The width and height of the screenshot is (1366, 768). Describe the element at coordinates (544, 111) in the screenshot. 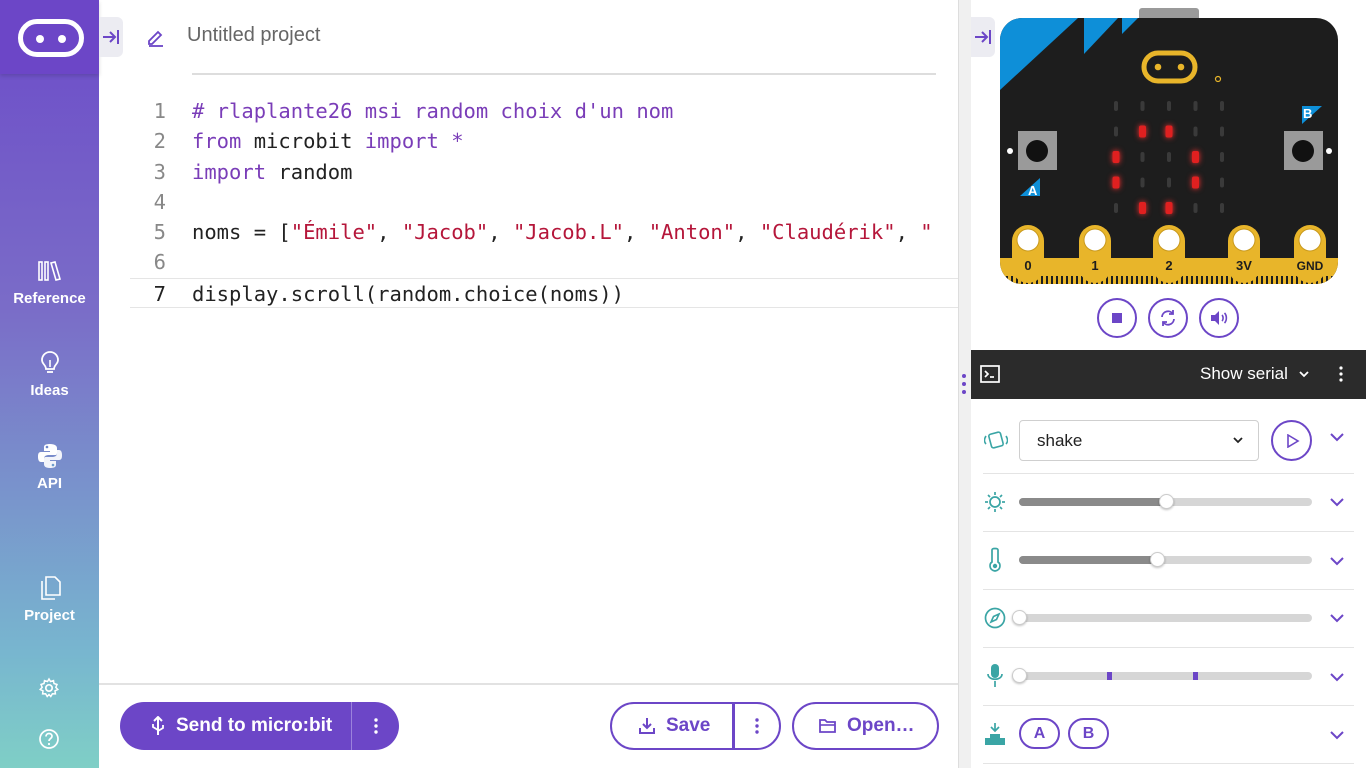

I see `code-line: 1 # rlaplante26 msi random choix d'un nom` at that location.